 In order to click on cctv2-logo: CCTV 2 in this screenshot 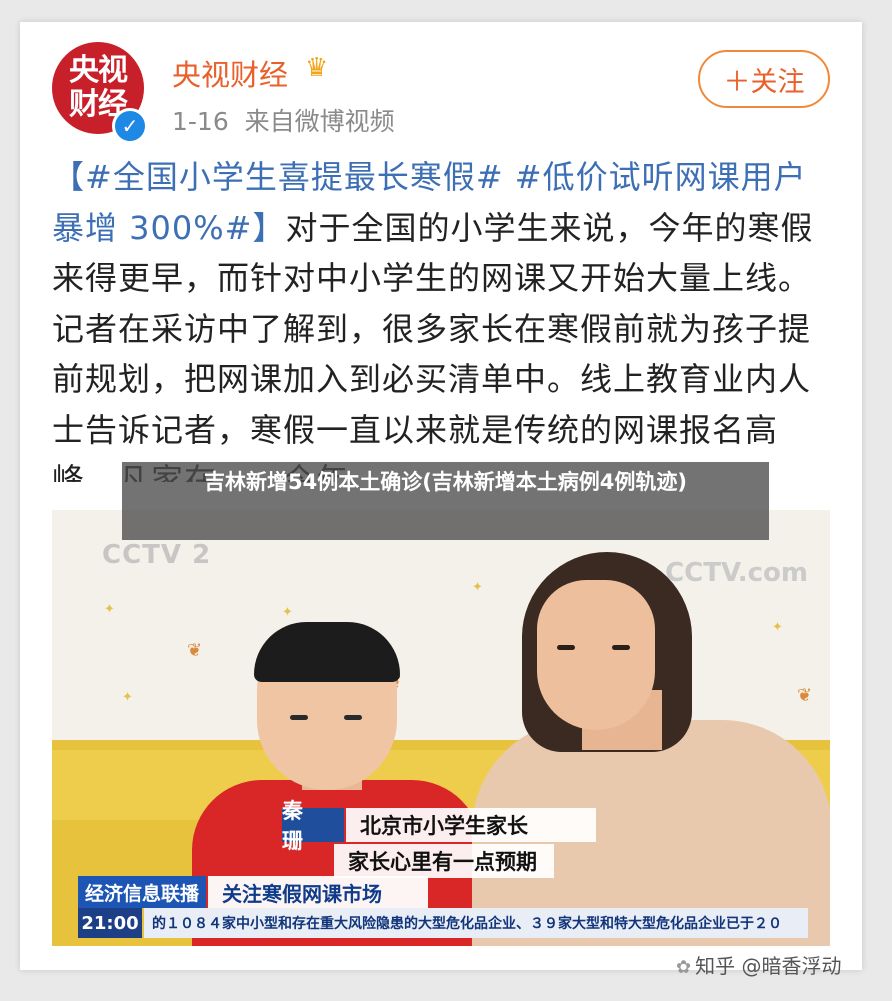, I will do `click(157, 555)`.